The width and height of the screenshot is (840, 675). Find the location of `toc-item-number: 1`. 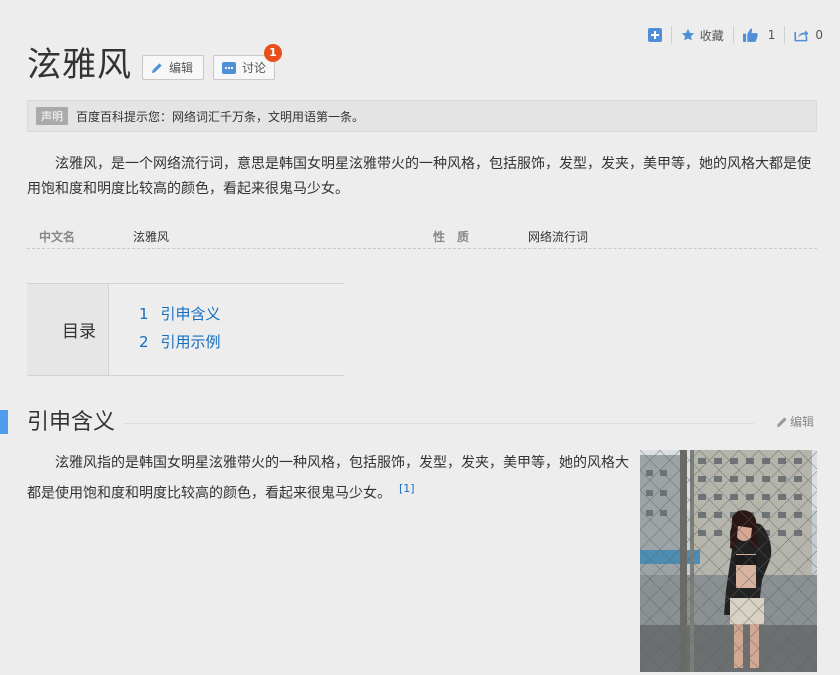

toc-item-number: 1 is located at coordinates (144, 314).